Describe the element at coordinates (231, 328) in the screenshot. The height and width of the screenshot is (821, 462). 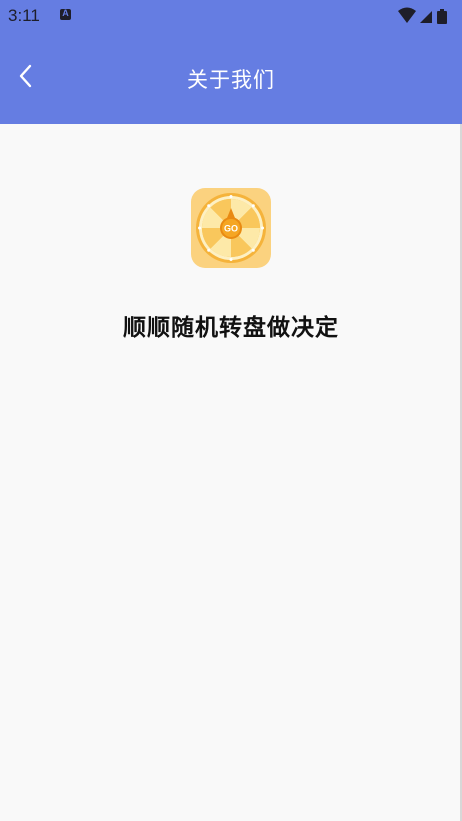
I see `app-name: 顺顺随机转盘做决定` at that location.